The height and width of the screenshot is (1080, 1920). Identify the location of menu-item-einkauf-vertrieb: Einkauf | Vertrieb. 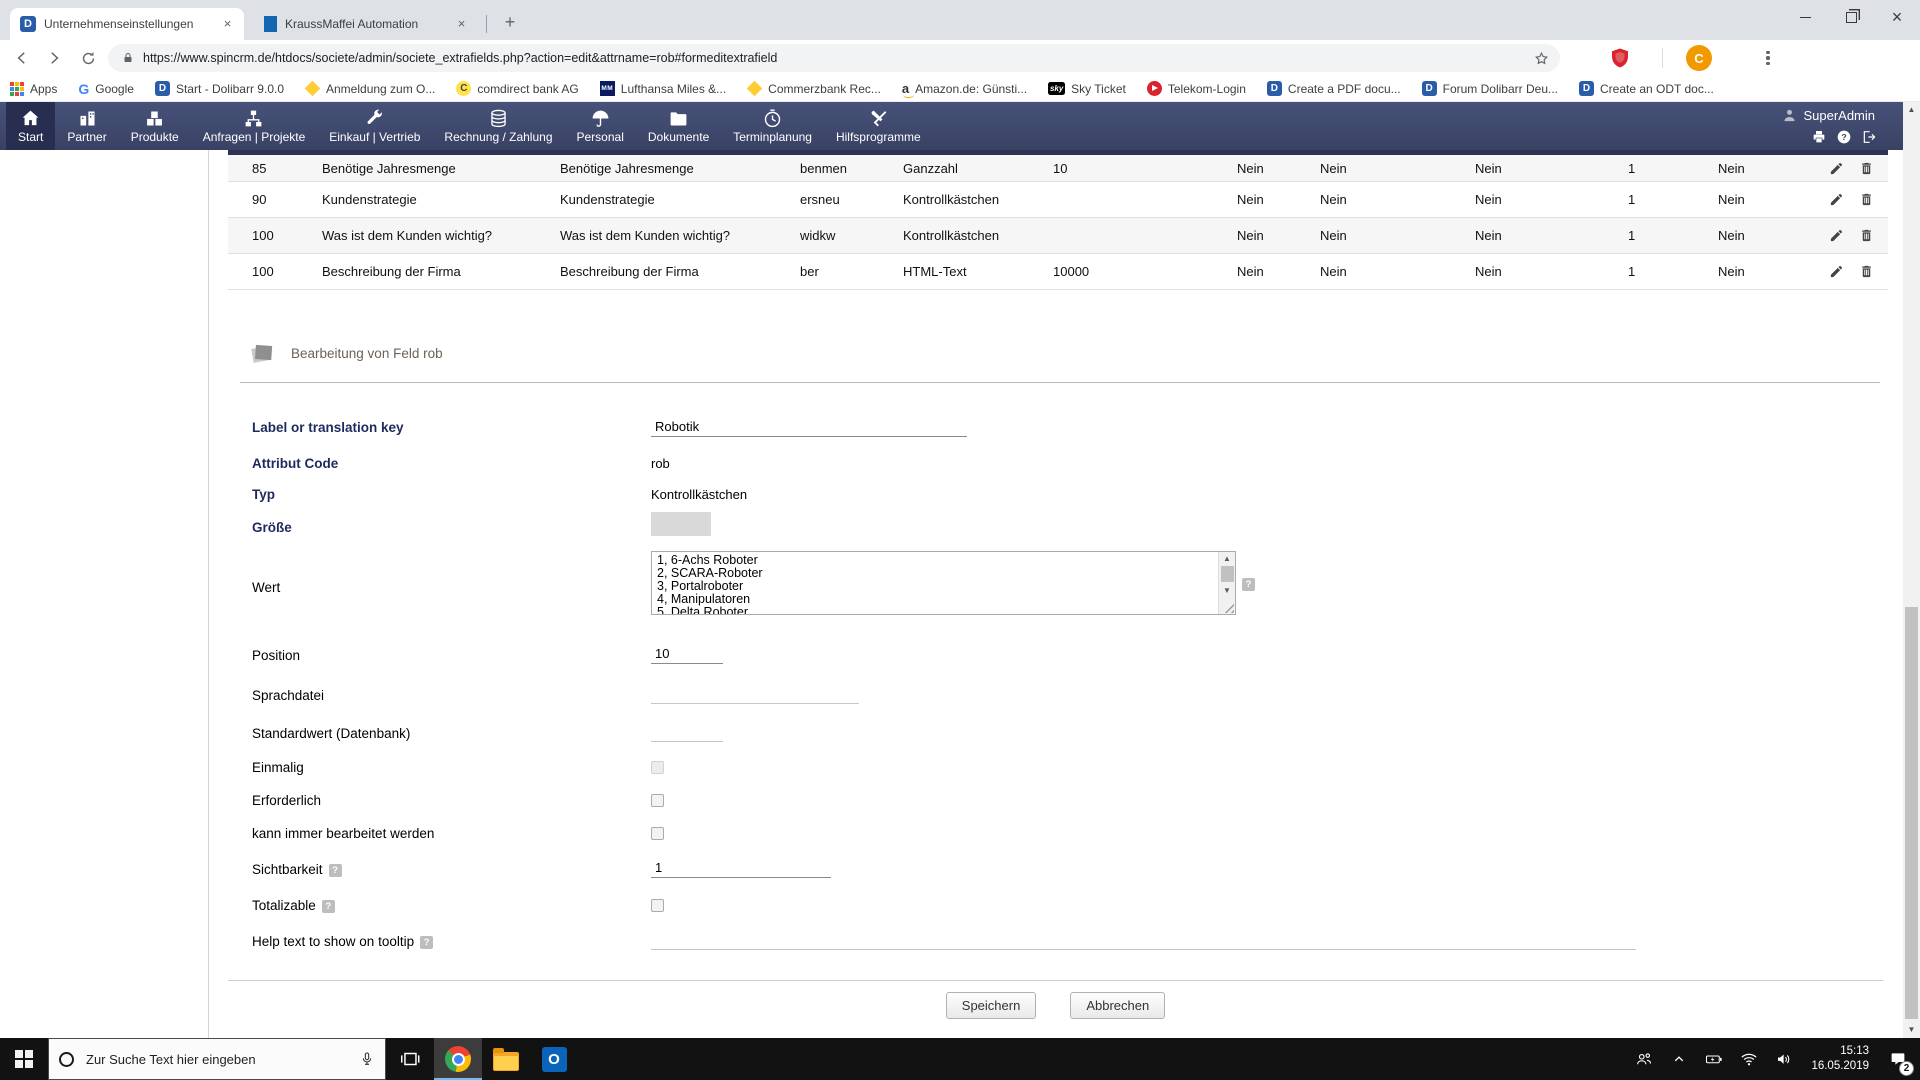
(374, 126).